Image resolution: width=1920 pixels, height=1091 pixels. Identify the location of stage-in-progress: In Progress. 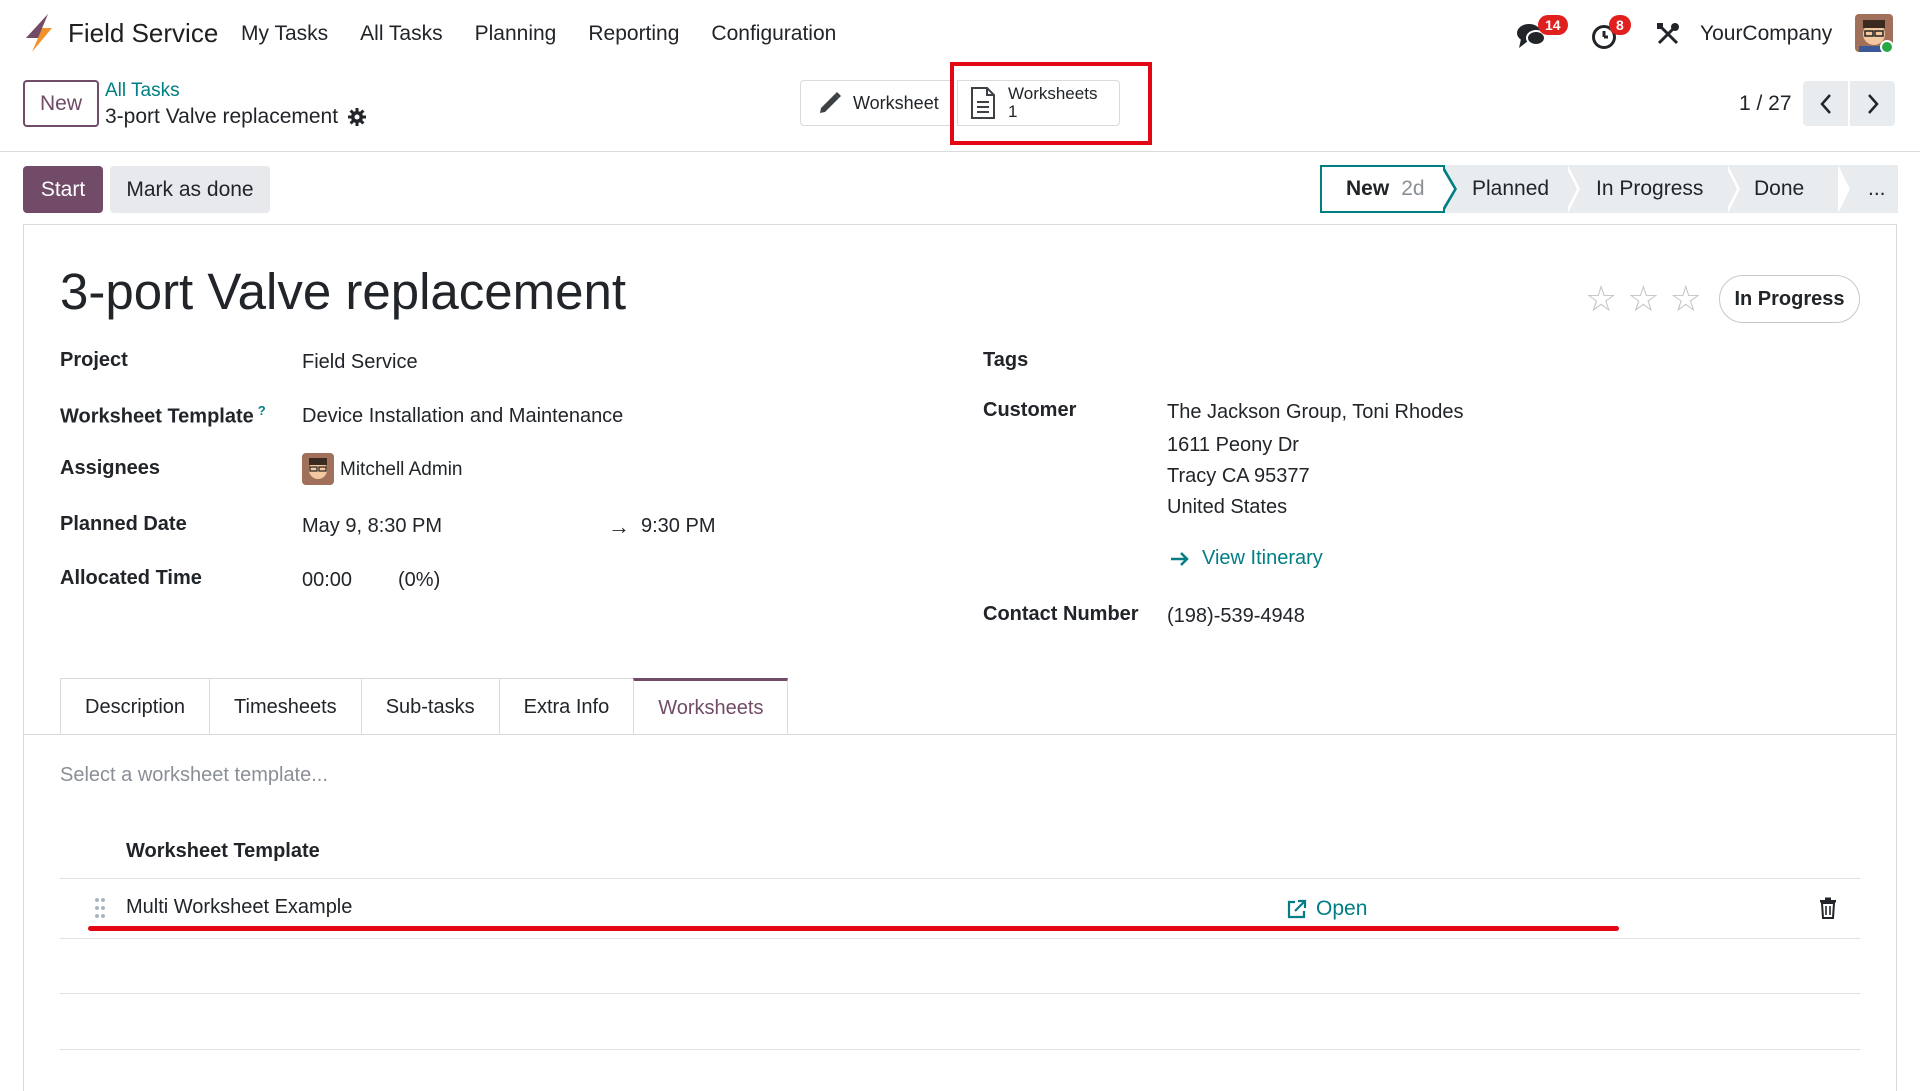
(1648, 189).